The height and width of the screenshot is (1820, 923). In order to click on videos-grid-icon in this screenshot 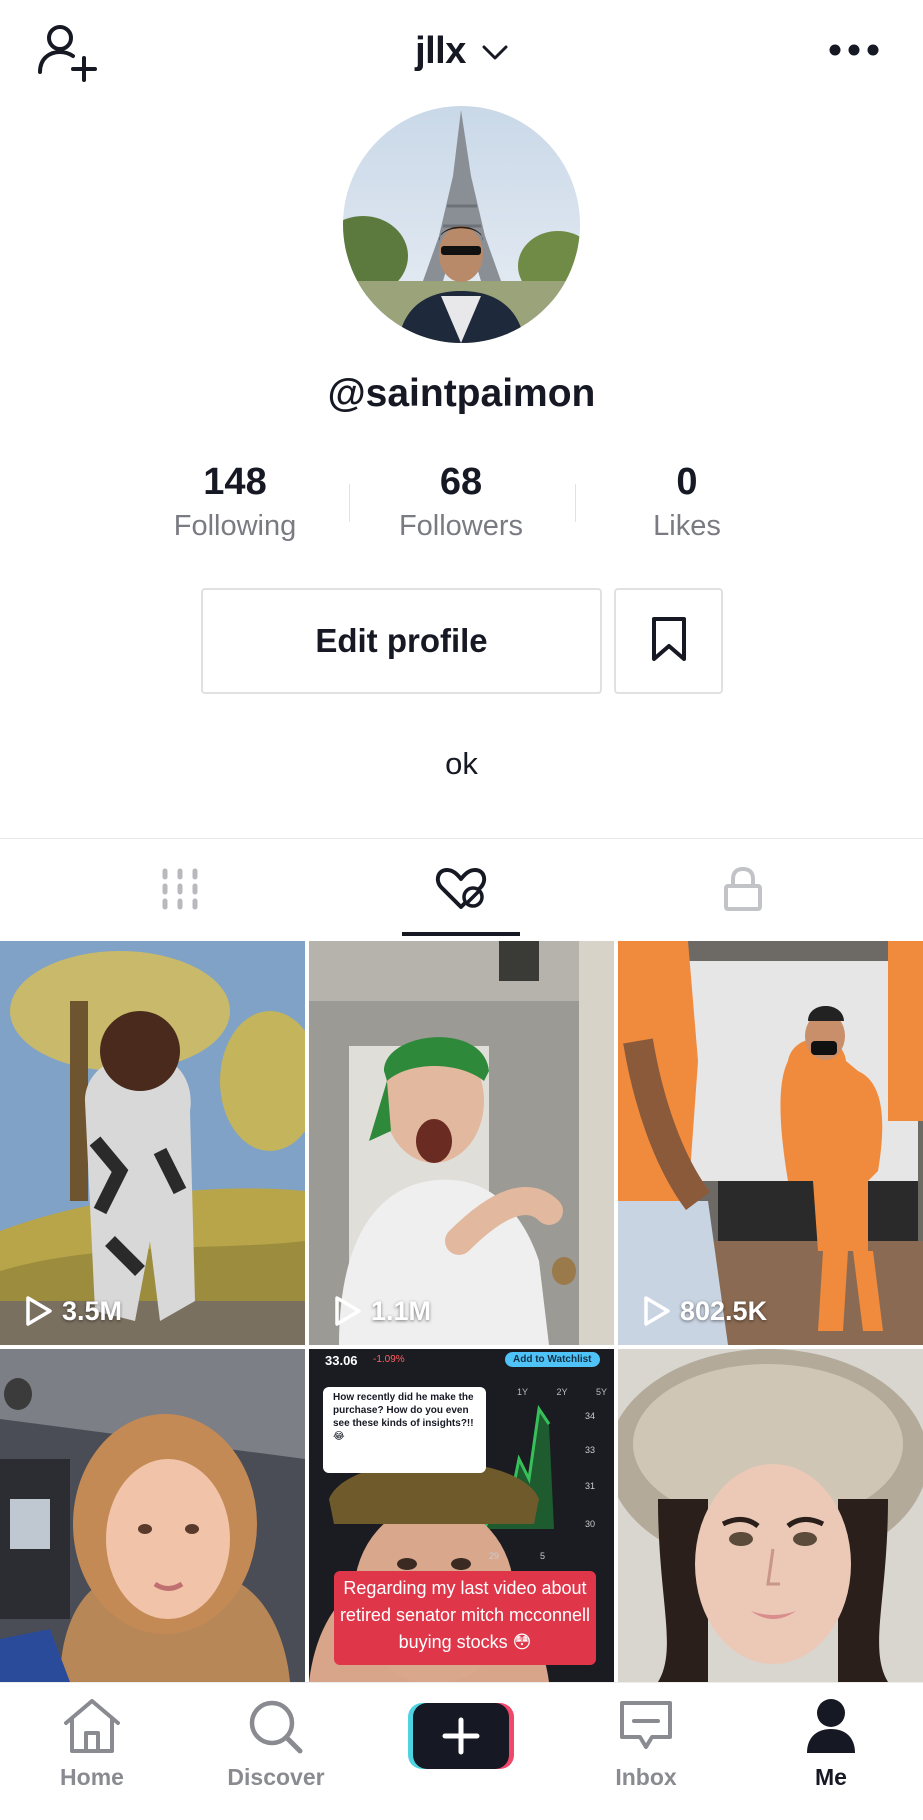, I will do `click(180, 891)`.